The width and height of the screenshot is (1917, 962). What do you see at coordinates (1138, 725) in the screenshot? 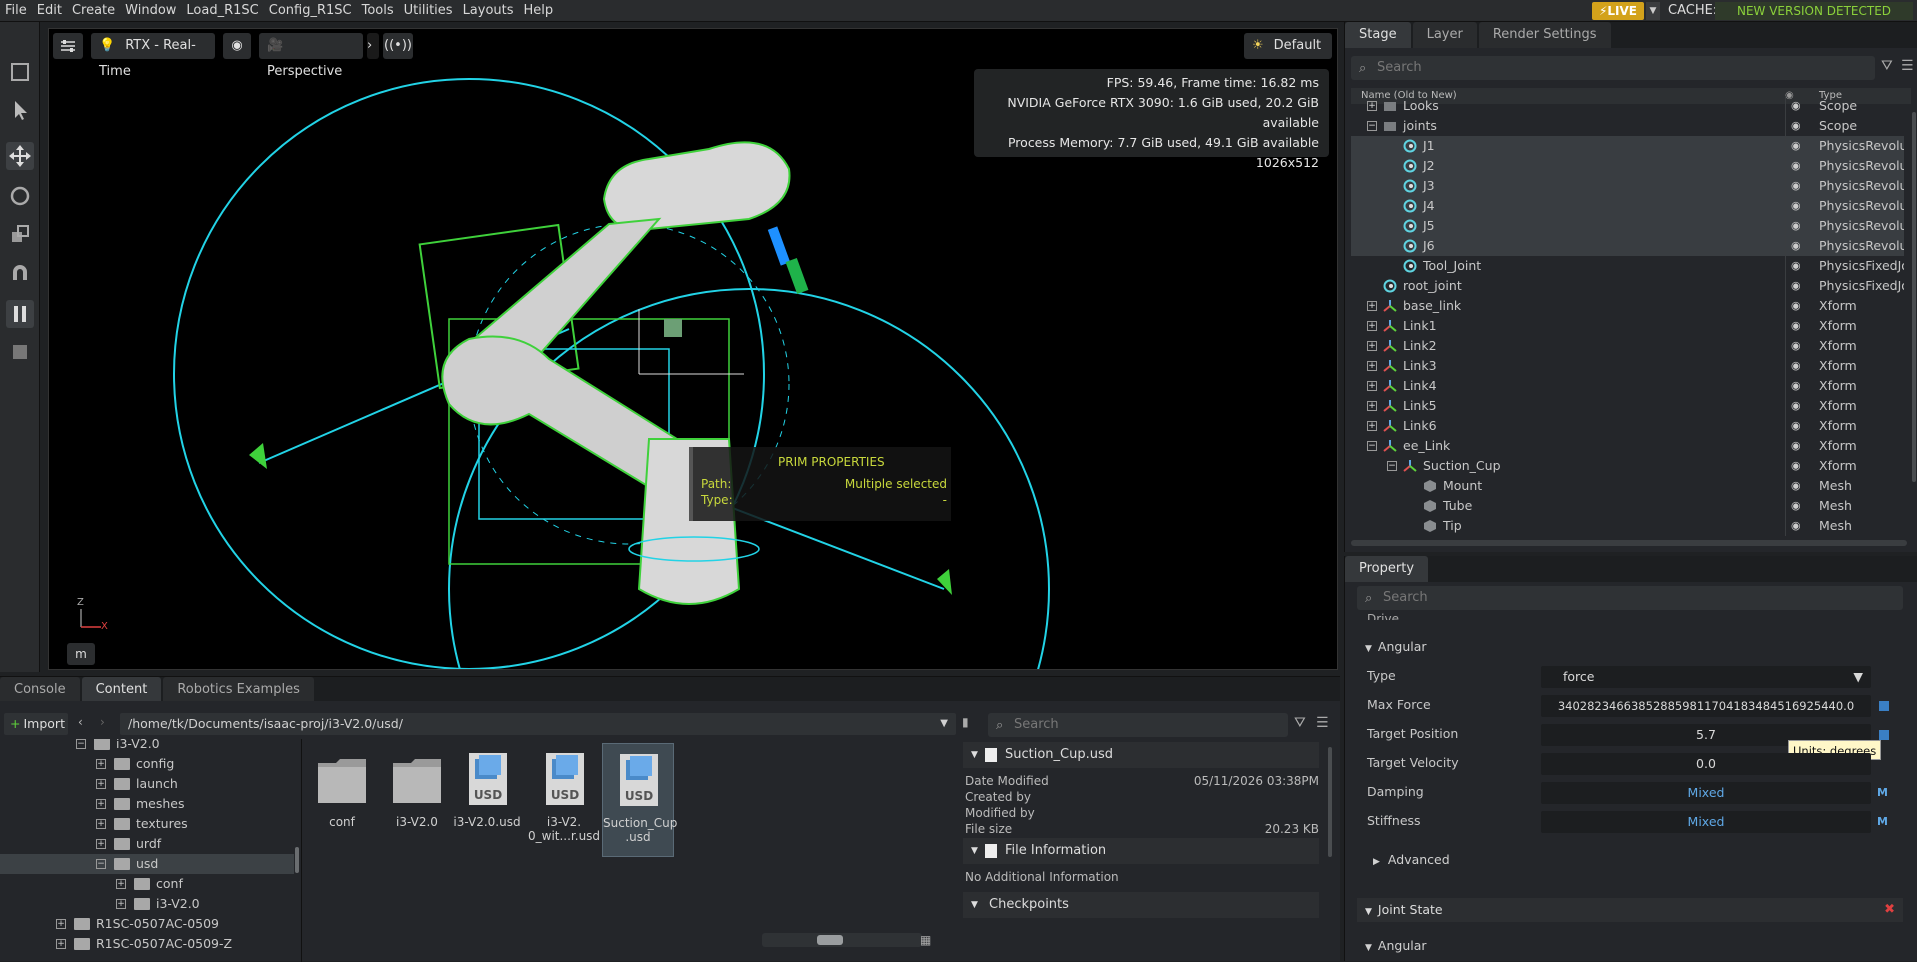
I see `content-search-input: ⌕ Search` at bounding box center [1138, 725].